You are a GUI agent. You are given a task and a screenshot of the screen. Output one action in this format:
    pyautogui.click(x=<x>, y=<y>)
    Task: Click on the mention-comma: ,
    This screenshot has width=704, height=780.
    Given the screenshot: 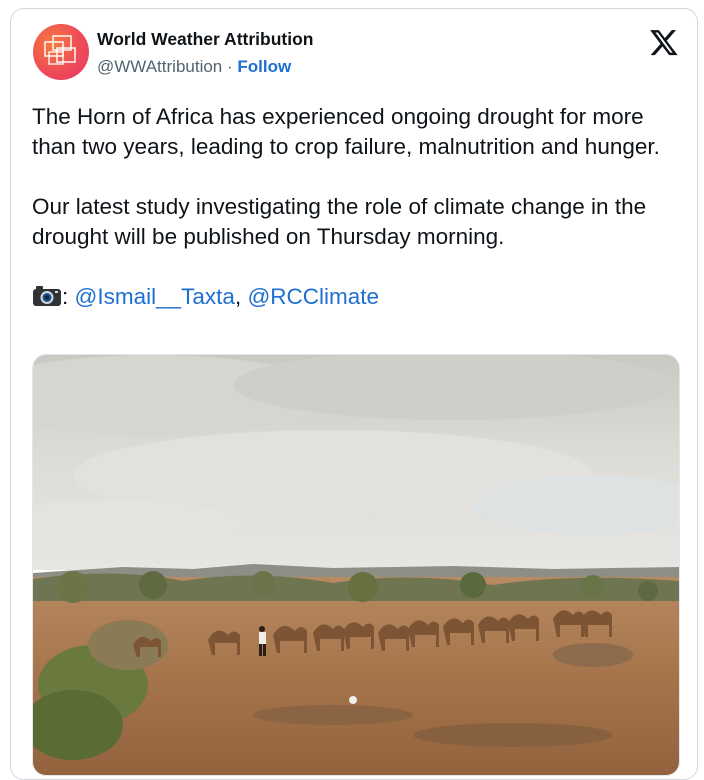 What is the action you would take?
    pyautogui.click(x=238, y=296)
    